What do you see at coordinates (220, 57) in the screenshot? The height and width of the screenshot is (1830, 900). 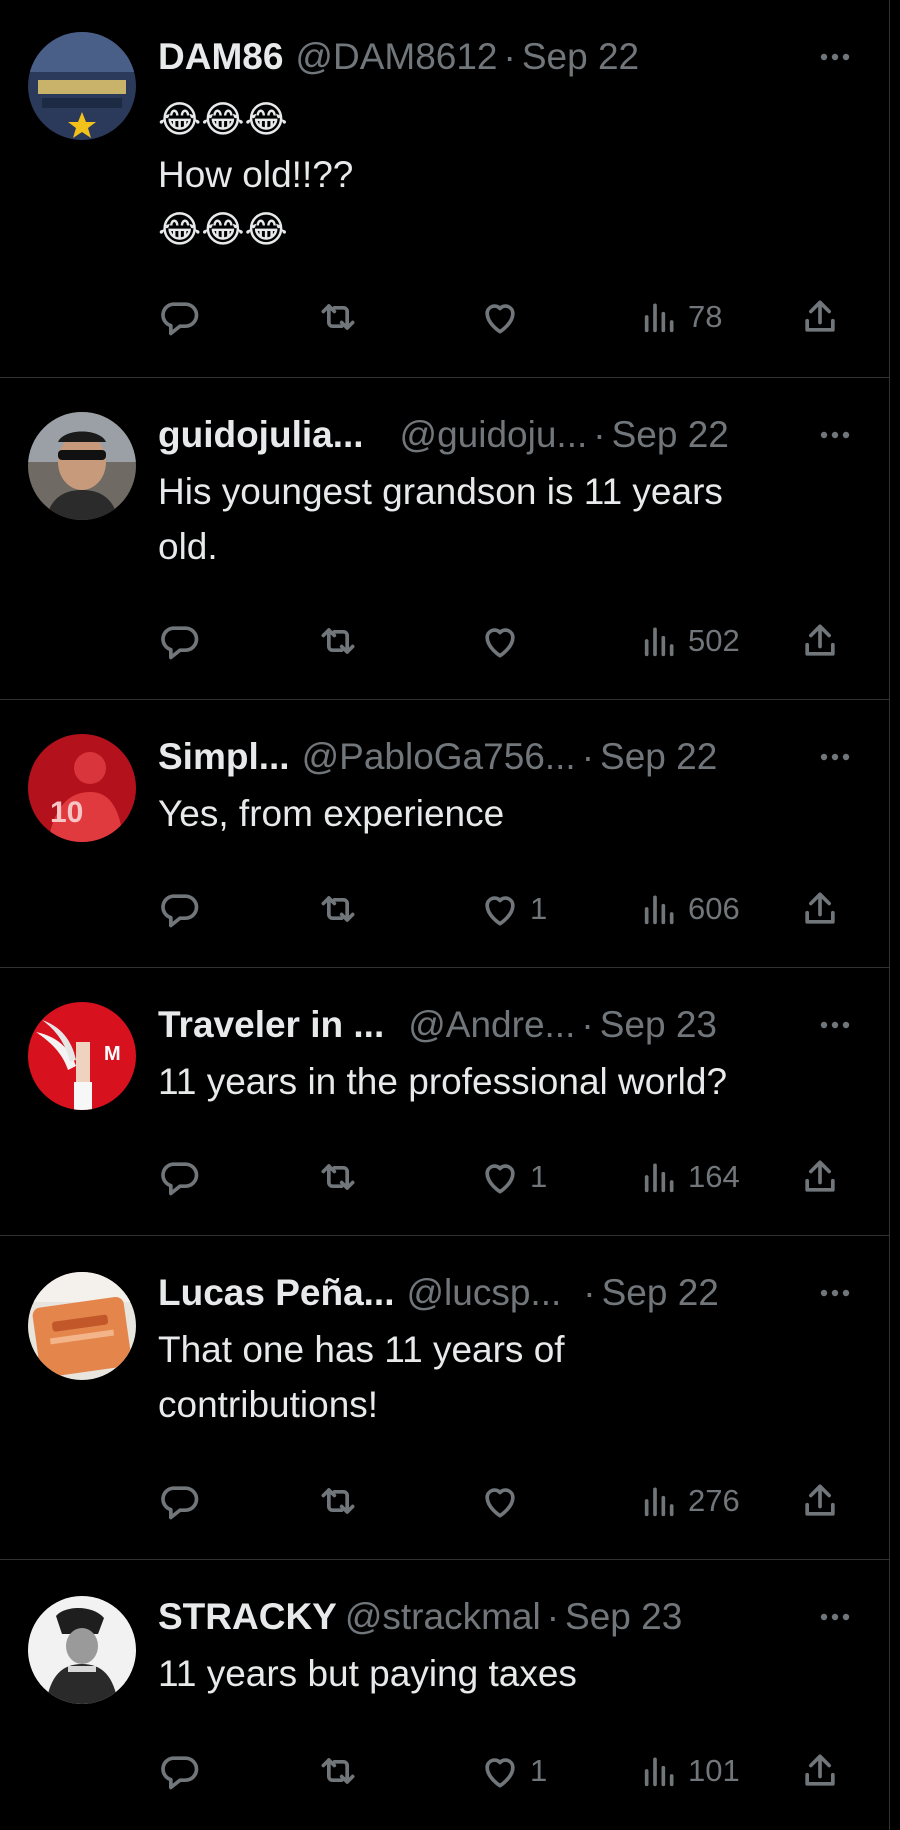 I see `display-name: DAM86` at bounding box center [220, 57].